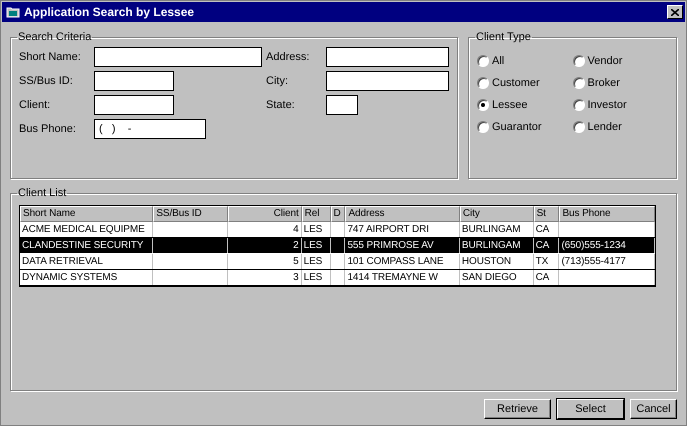 This screenshot has width=687, height=426. I want to click on table-cell: 101 COMPASS LANE, so click(402, 261).